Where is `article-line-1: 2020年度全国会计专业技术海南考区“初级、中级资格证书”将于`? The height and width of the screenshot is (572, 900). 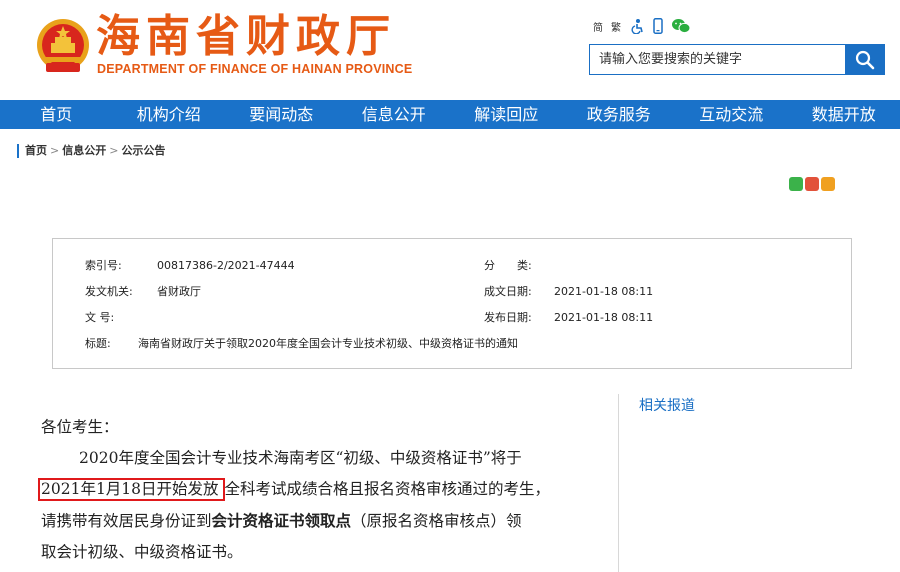
article-line-1: 2020年度全国会计专业技术海南考区“初级、中级资格证书”将于 is located at coordinates (300, 458).